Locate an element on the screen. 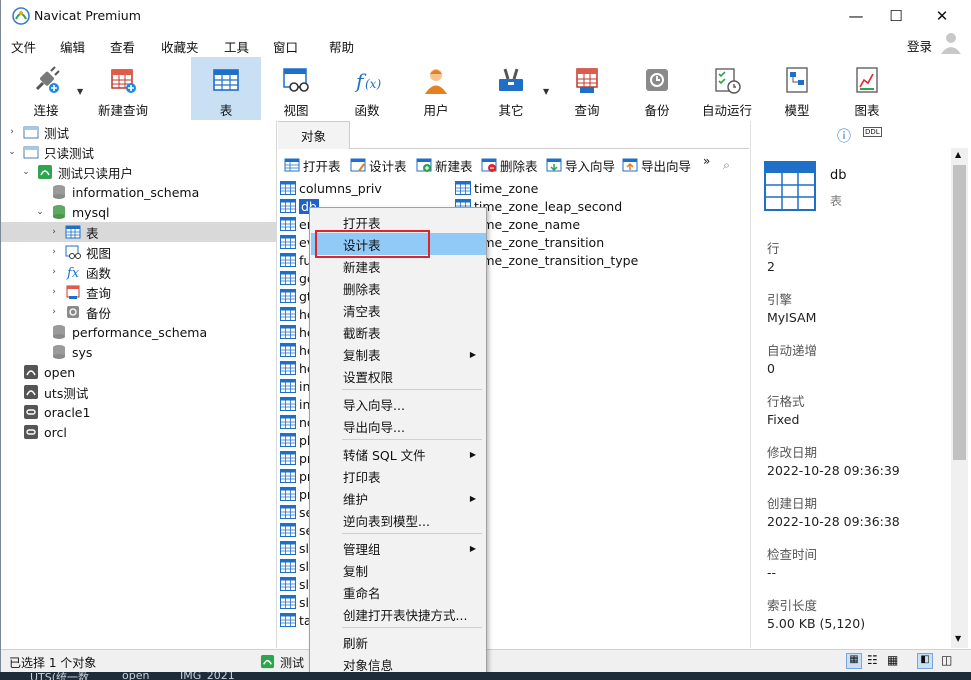 Image resolution: width=971 pixels, height=680 pixels. menu-window: 窗口 is located at coordinates (285, 46).